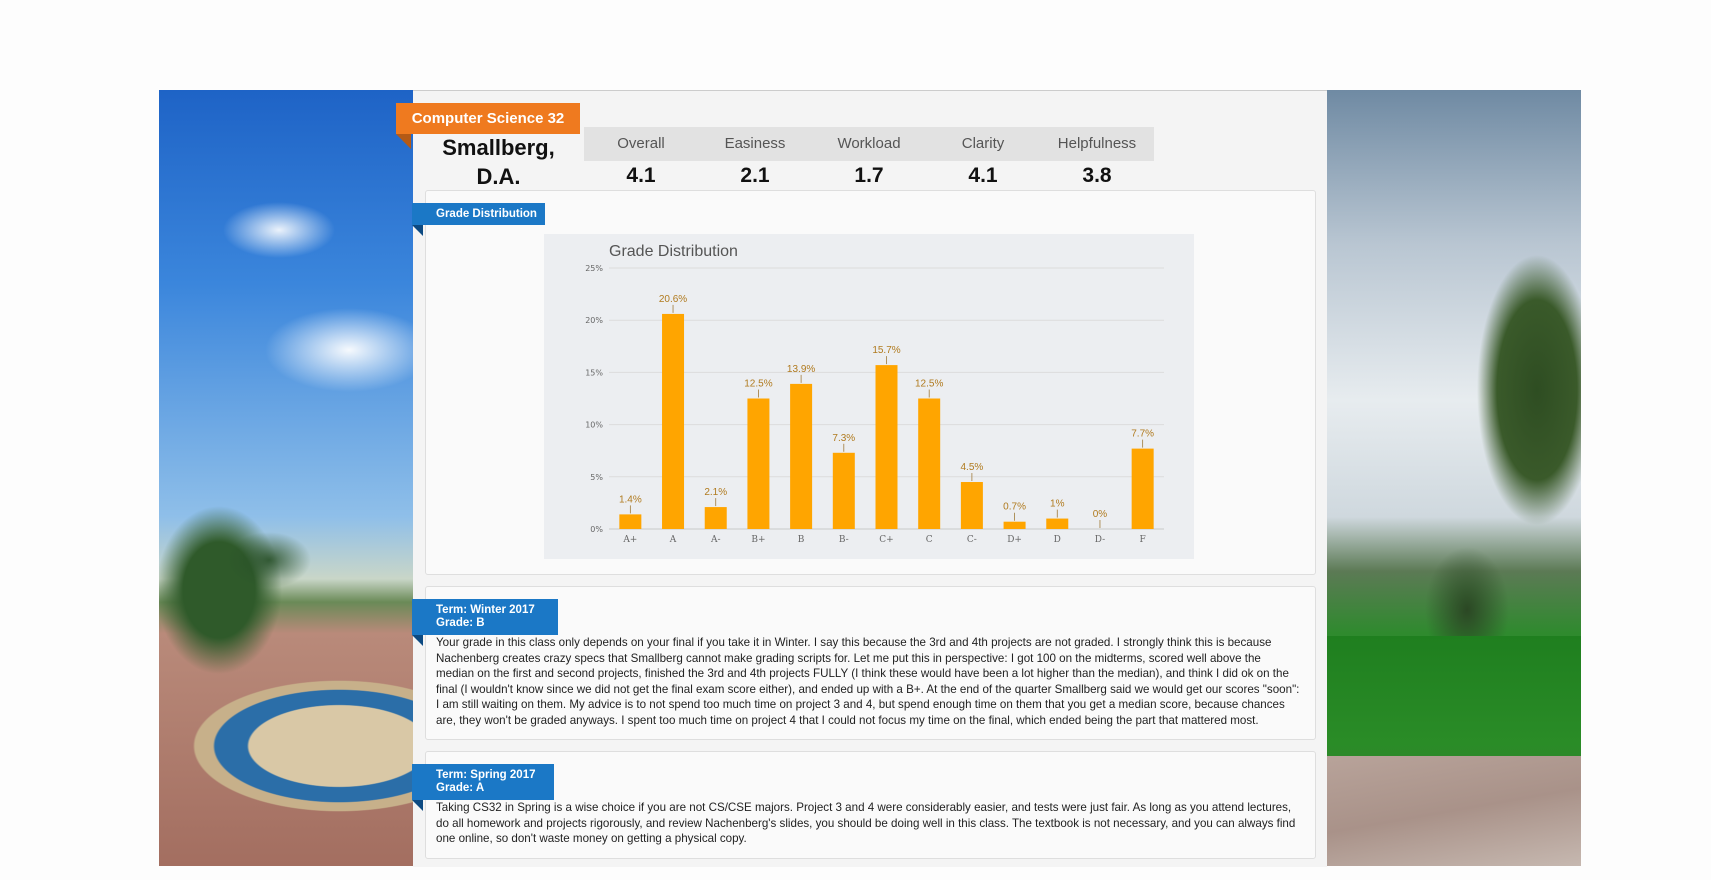  I want to click on campus-background-right, so click(1454, 478).